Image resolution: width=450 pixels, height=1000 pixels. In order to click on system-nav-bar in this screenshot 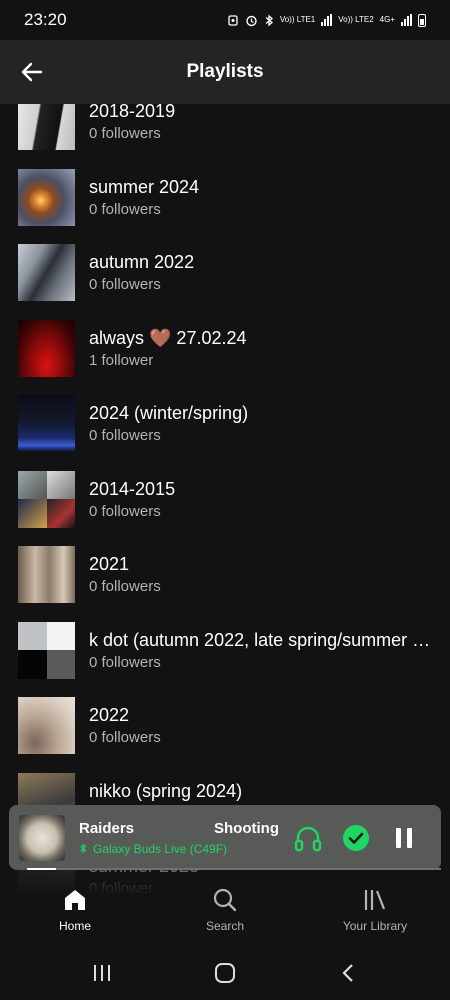, I will do `click(225, 972)`.